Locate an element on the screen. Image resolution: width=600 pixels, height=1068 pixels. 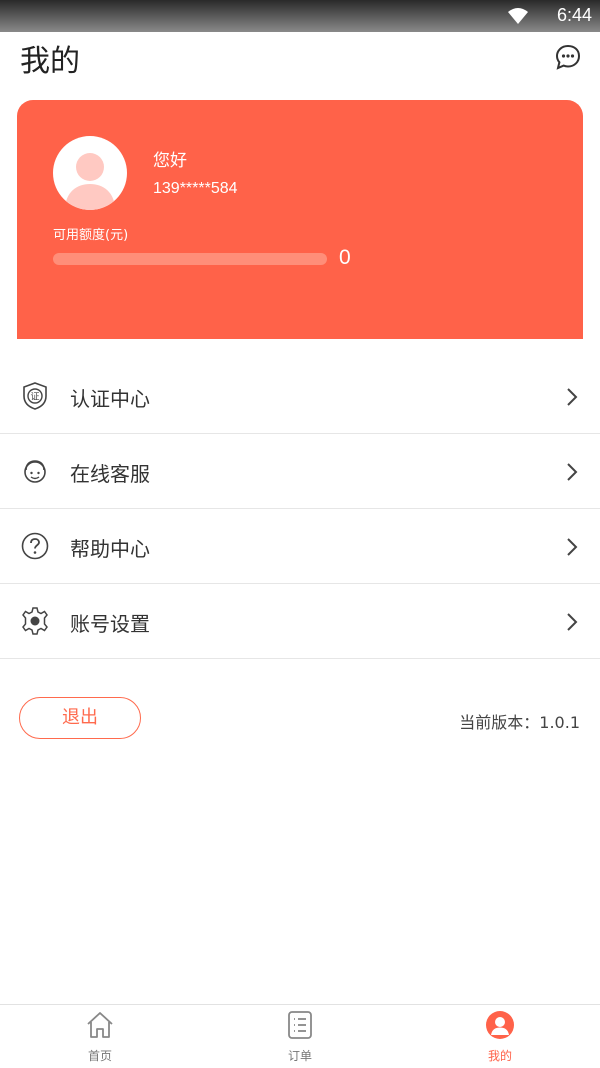
tab-label: 我的 is located at coordinates (499, 1056).